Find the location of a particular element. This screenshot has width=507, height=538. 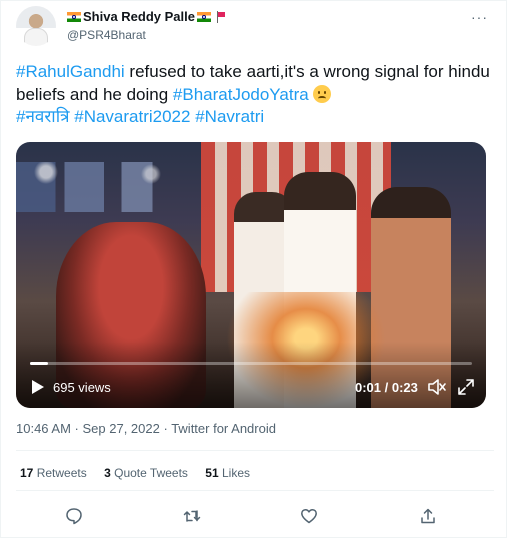

video-views: 695 views is located at coordinates (82, 387).